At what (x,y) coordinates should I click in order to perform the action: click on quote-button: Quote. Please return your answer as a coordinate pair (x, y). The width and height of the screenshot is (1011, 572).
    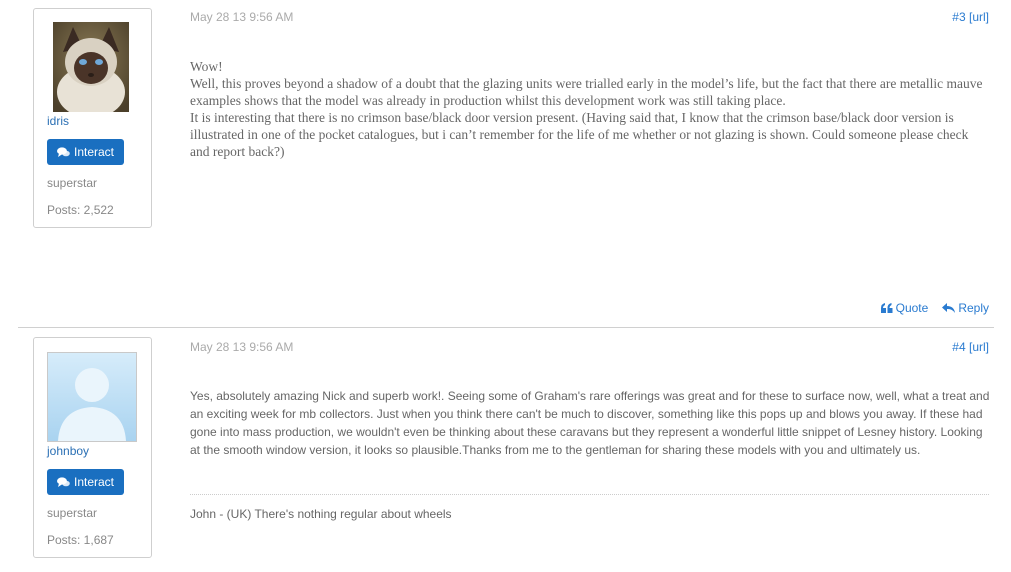
    Looking at the image, I should click on (904, 308).